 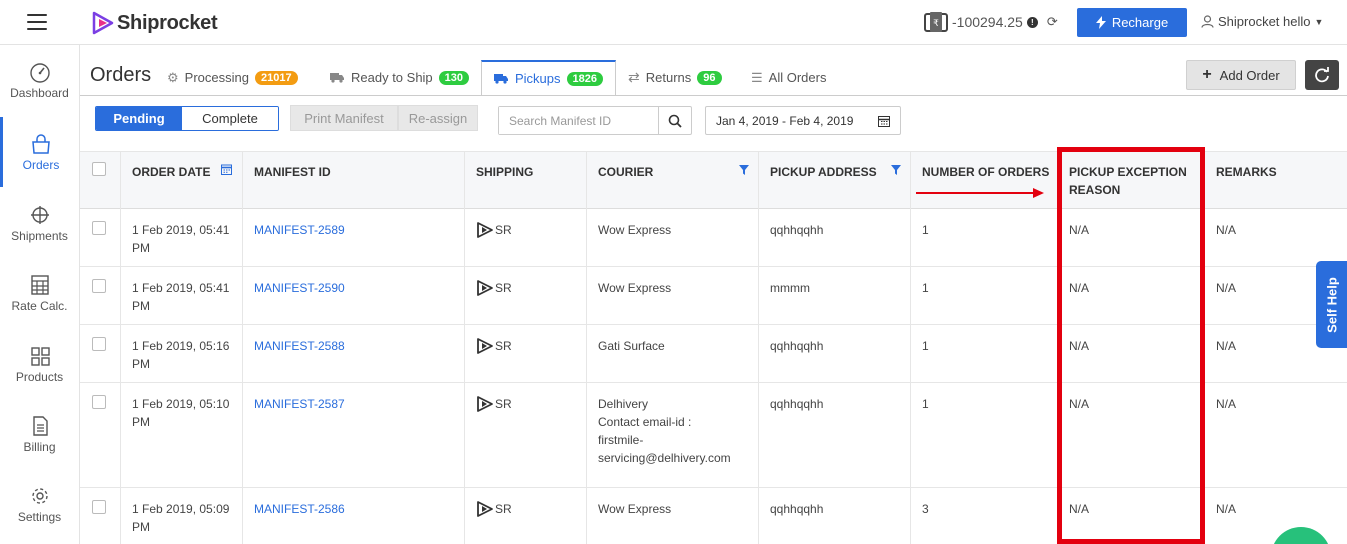 I want to click on header-shipping: SHIPPING, so click(x=526, y=181).